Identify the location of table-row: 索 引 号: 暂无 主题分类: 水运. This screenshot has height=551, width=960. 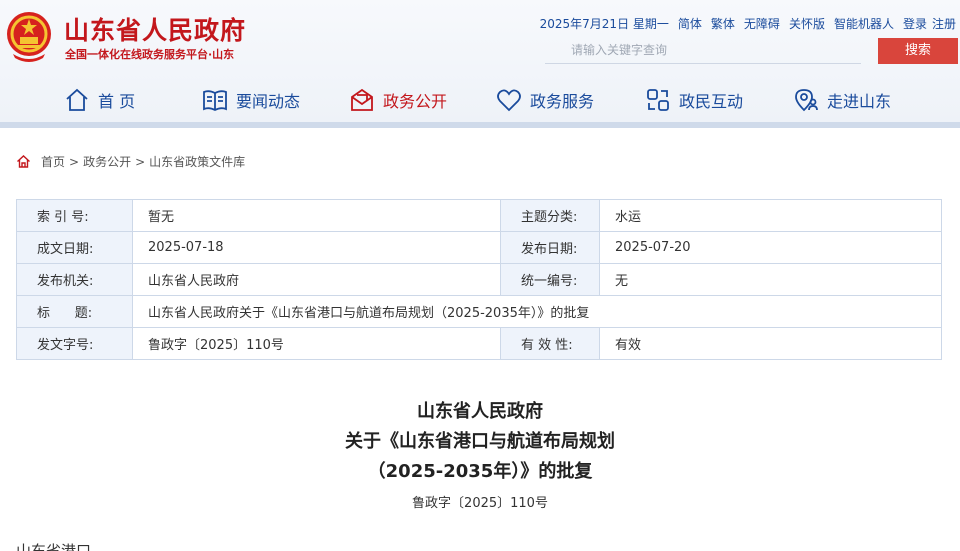
(479, 215).